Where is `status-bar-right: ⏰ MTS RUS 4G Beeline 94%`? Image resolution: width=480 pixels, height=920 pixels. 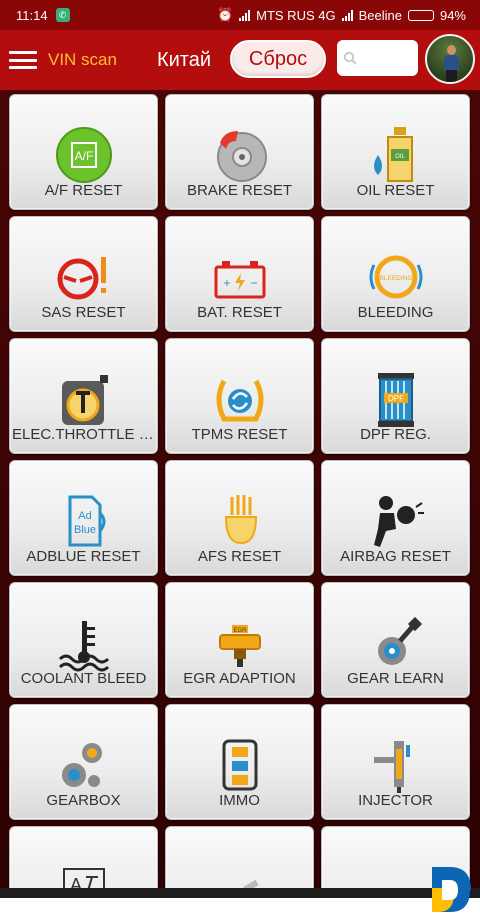
status-bar-right: ⏰ MTS RUS 4G Beeline 94% is located at coordinates (341, 15).